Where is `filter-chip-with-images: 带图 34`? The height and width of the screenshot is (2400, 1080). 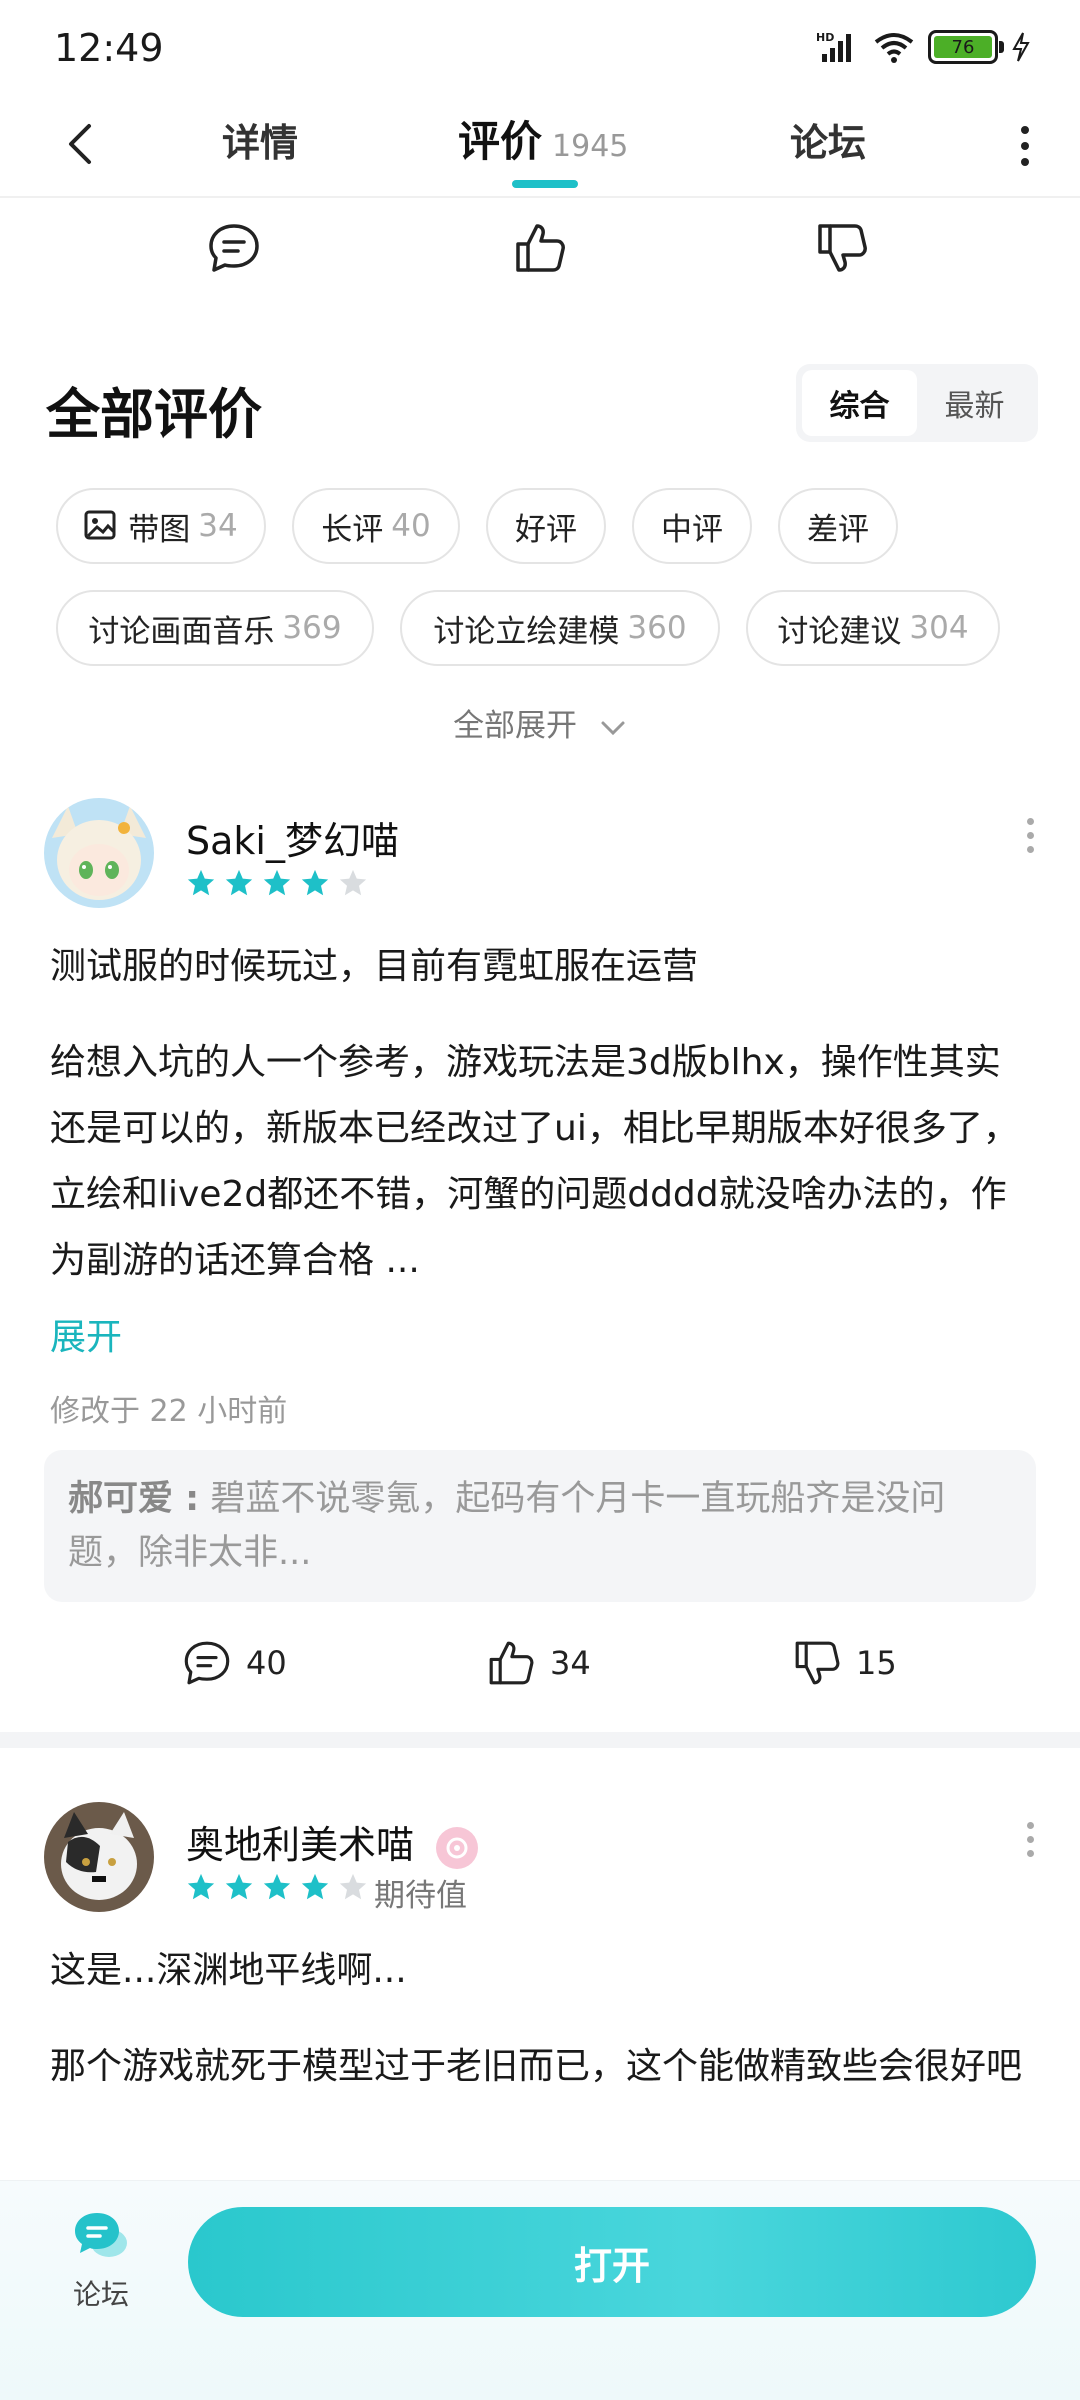 filter-chip-with-images: 带图 34 is located at coordinates (161, 526).